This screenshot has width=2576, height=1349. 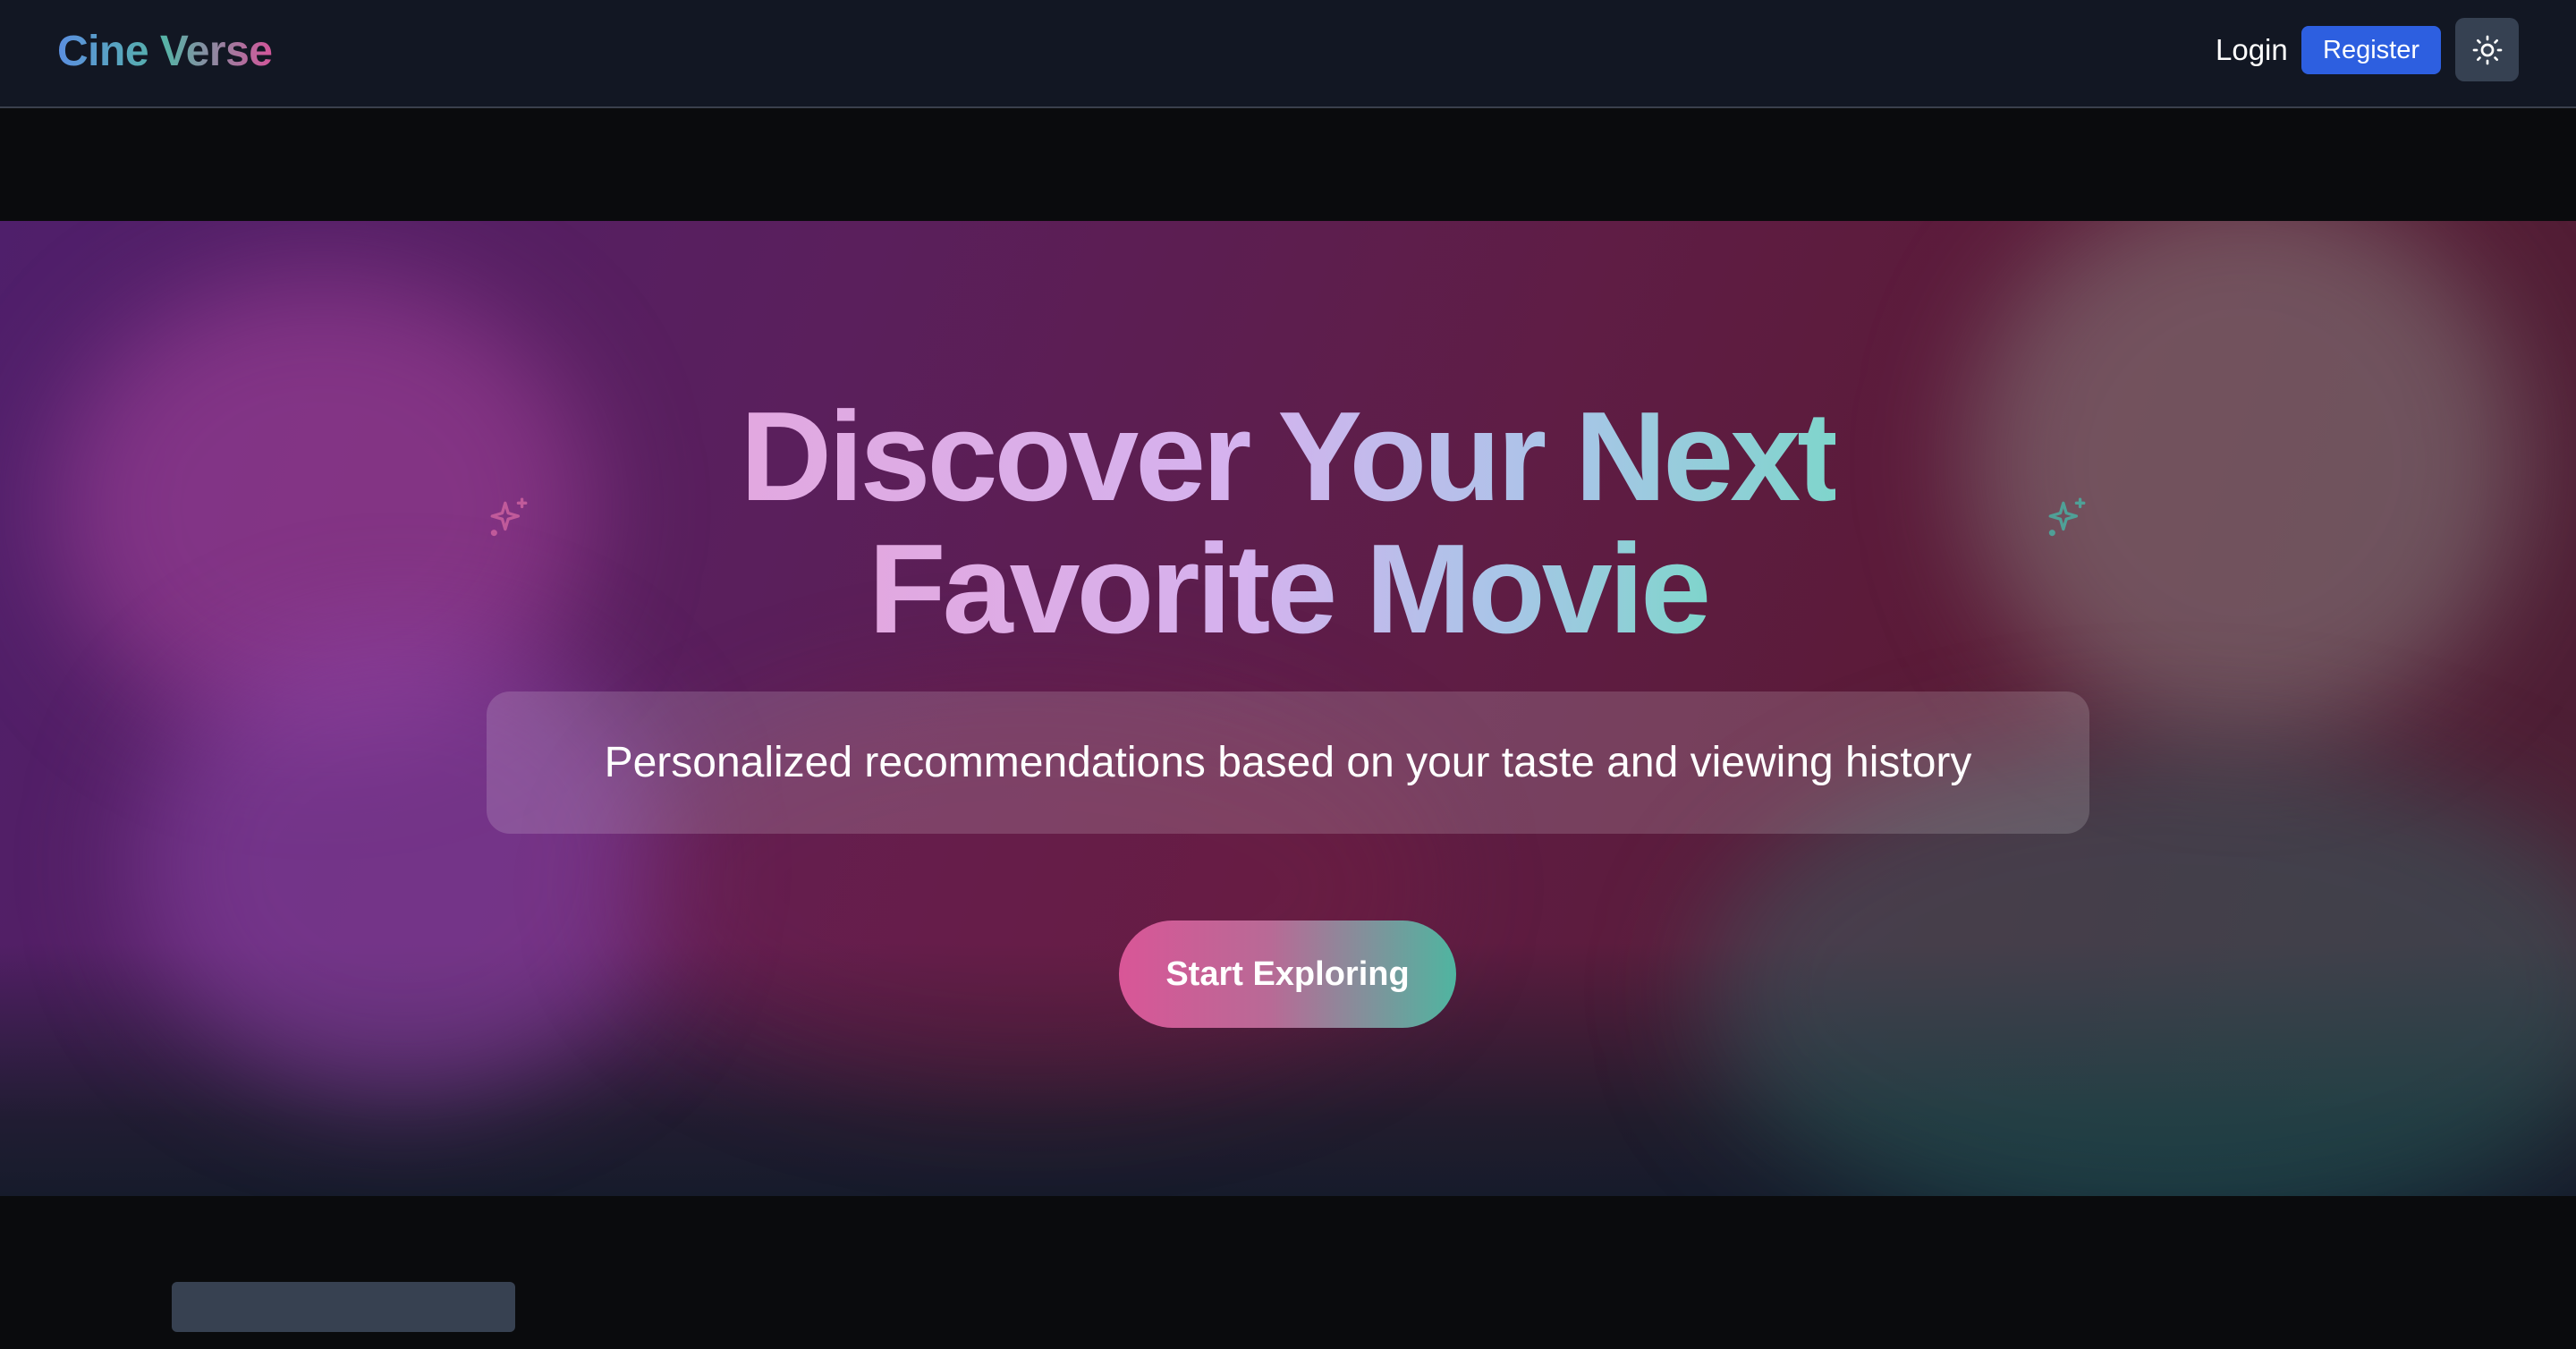 I want to click on sun-icon, so click(x=2487, y=49).